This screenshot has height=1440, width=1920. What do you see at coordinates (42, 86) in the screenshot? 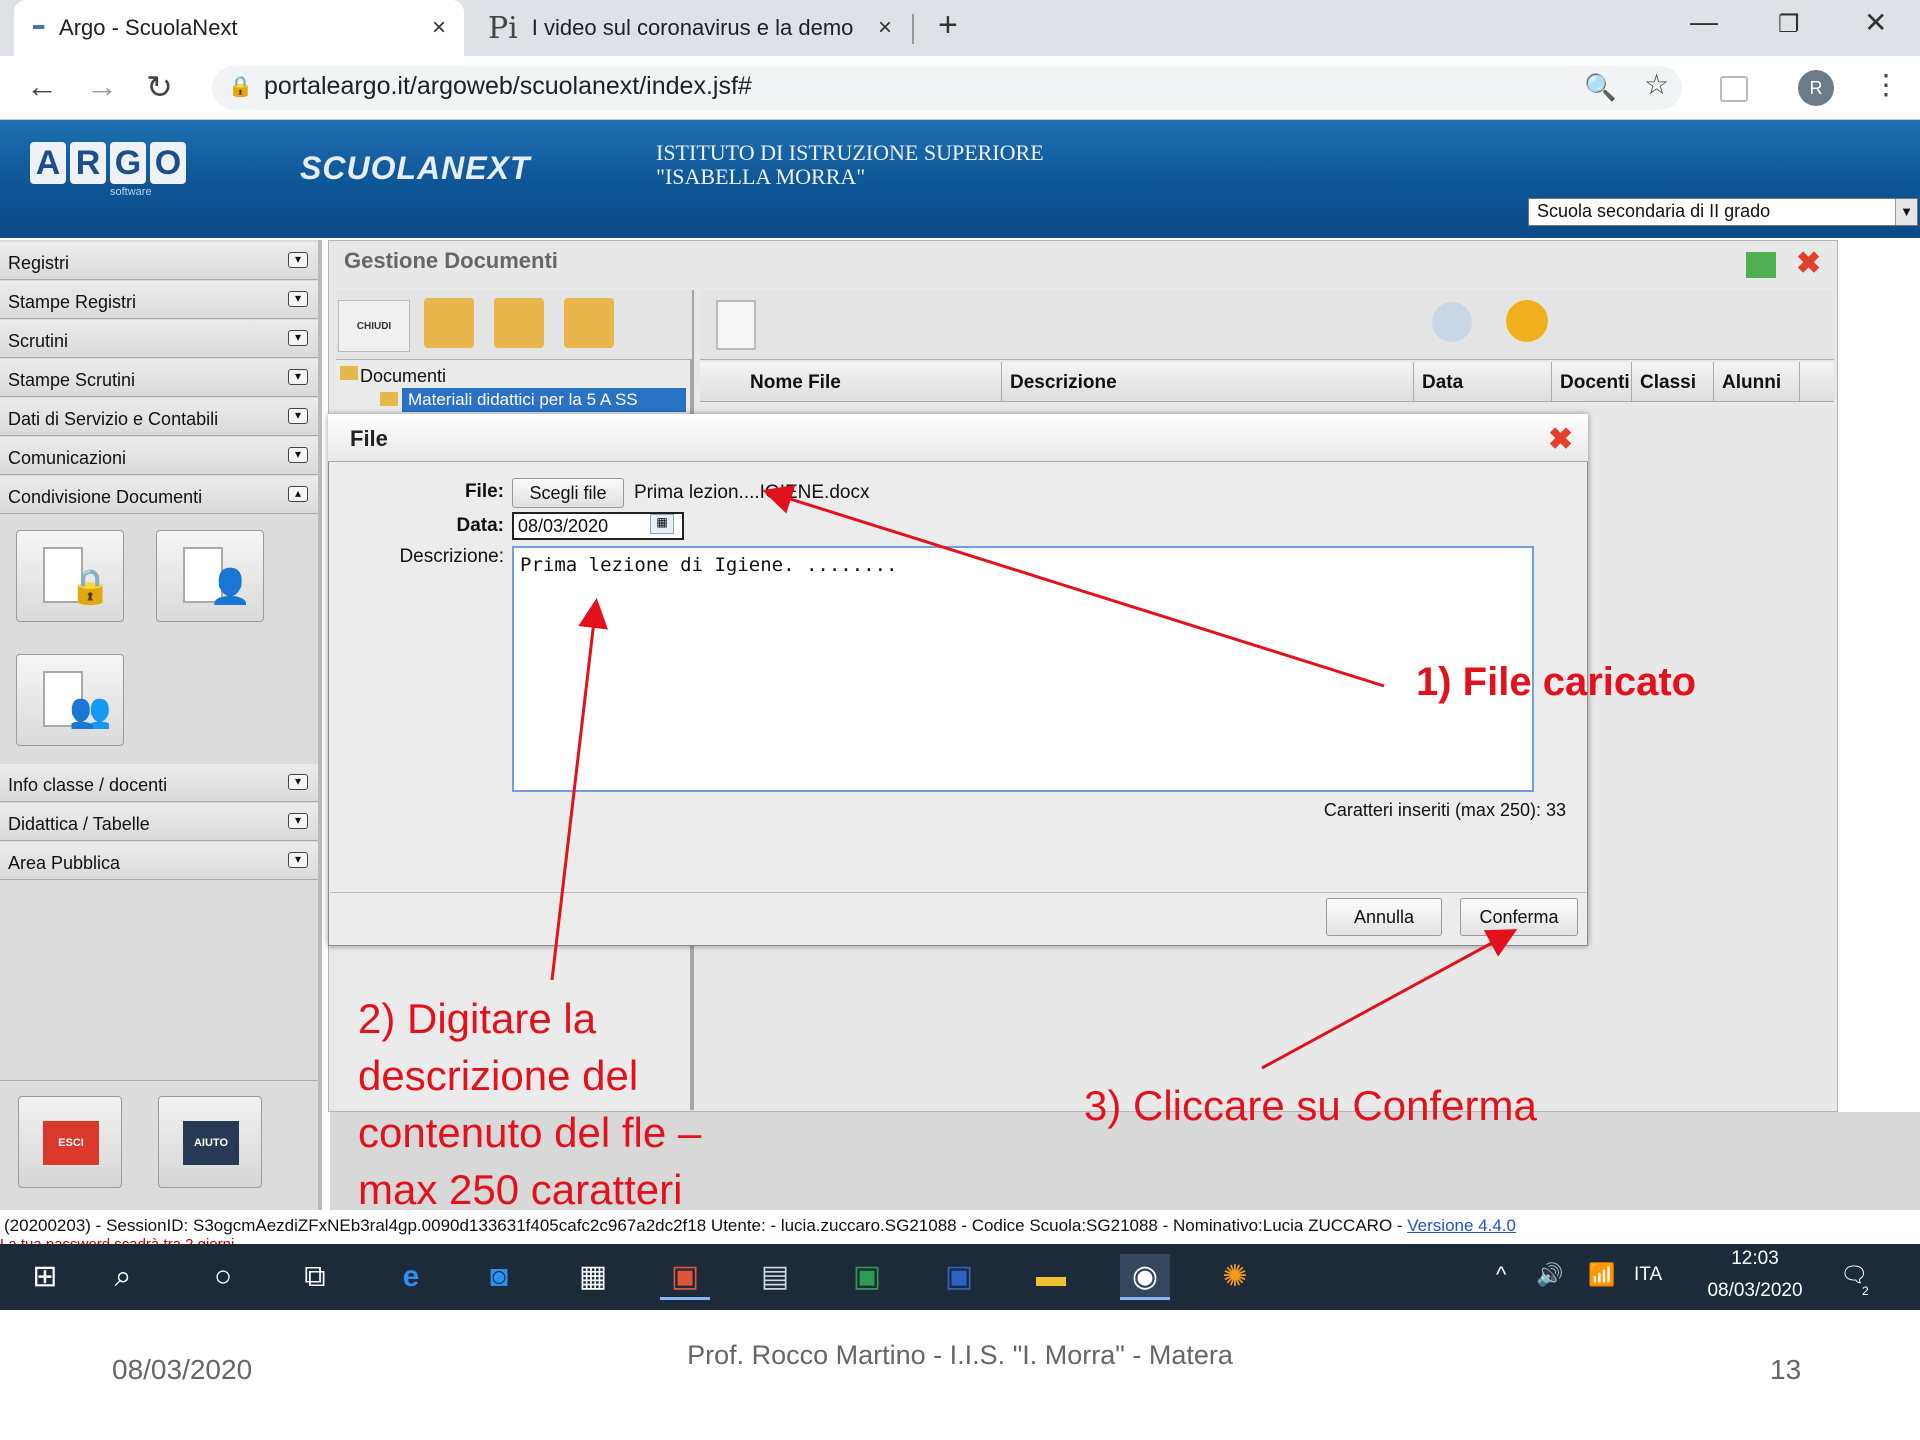
I see `back-icon: ←` at bounding box center [42, 86].